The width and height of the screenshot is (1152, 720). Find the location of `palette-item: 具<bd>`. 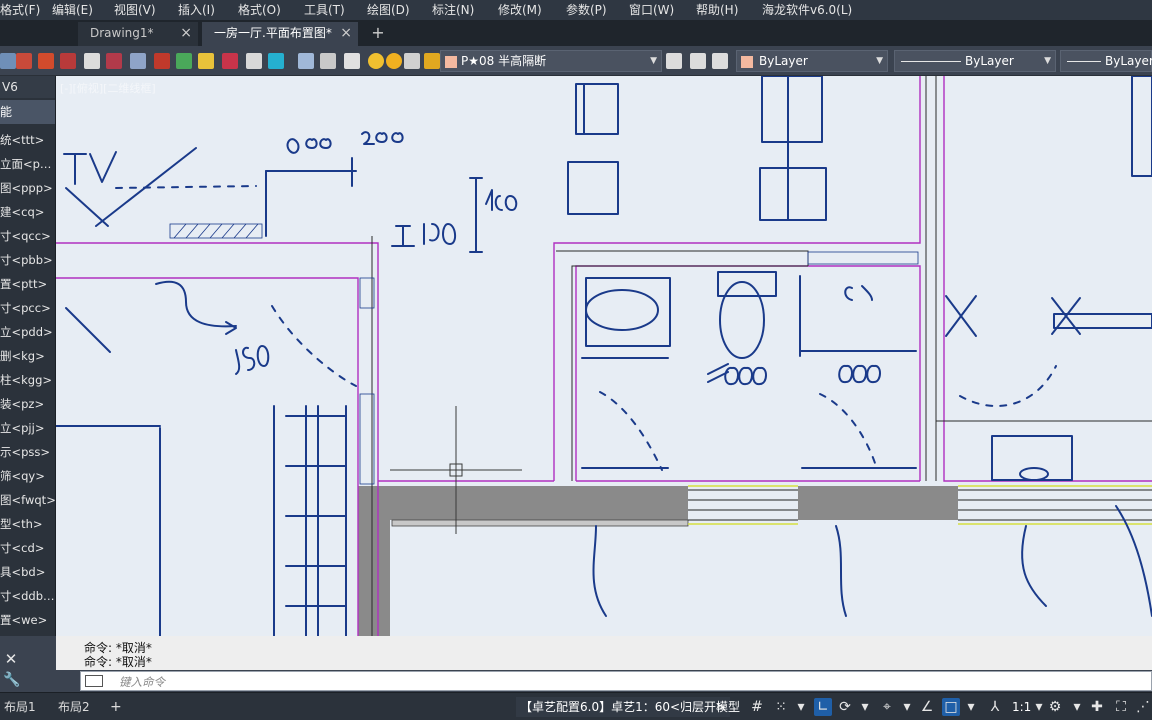

palette-item: 具<bd> is located at coordinates (27, 572).